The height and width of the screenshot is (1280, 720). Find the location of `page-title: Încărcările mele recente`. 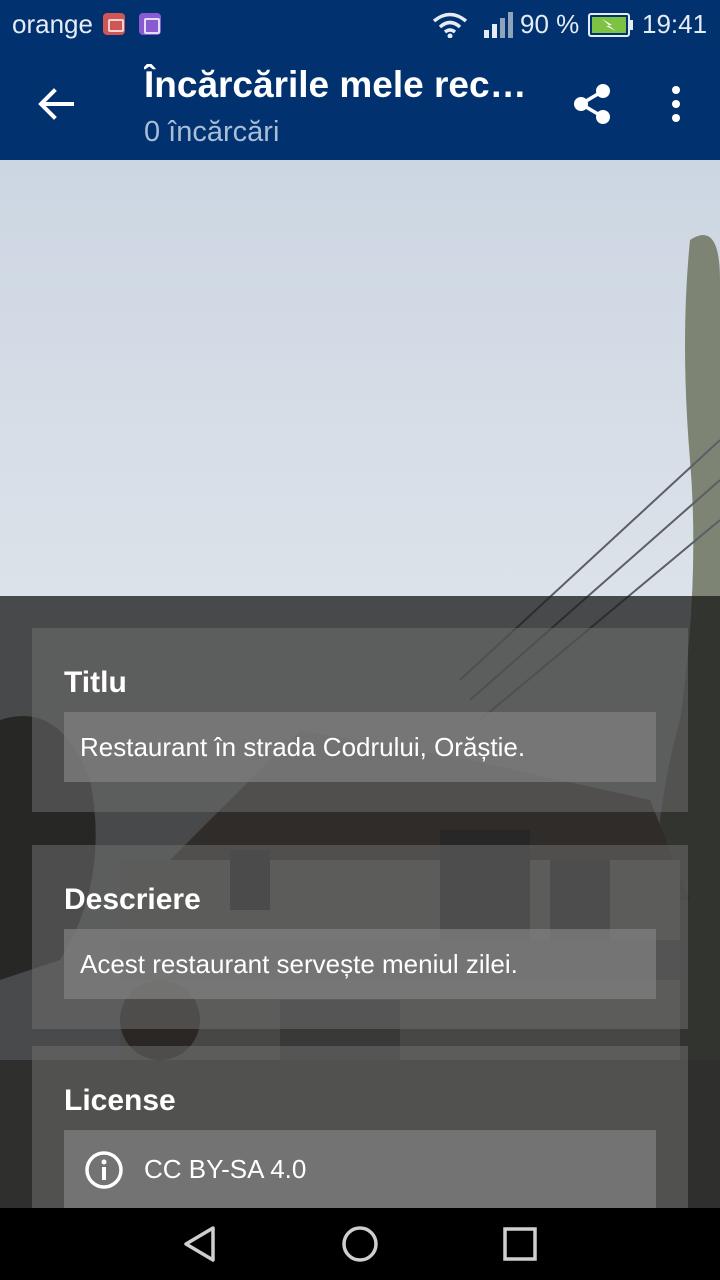

page-title: Încărcările mele recente is located at coordinates (339, 84).